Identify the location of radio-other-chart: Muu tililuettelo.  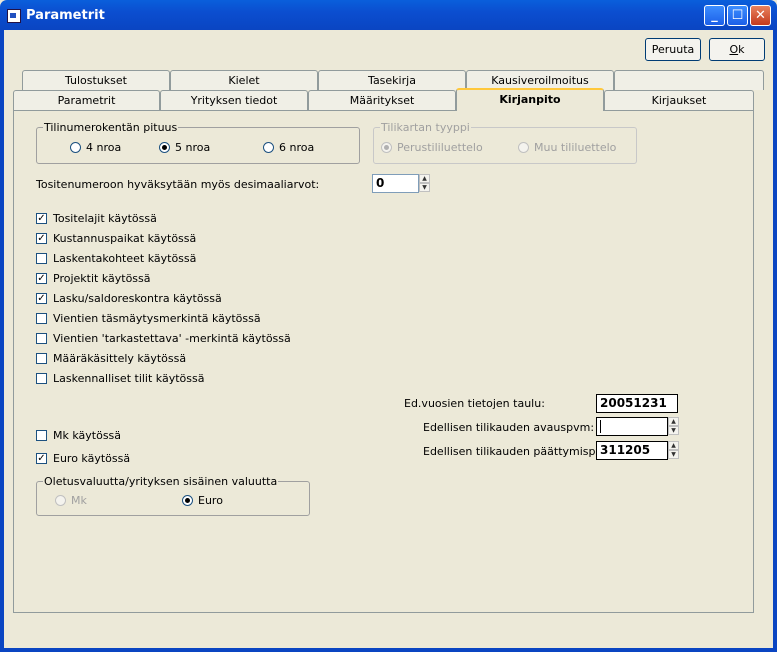
(567, 147).